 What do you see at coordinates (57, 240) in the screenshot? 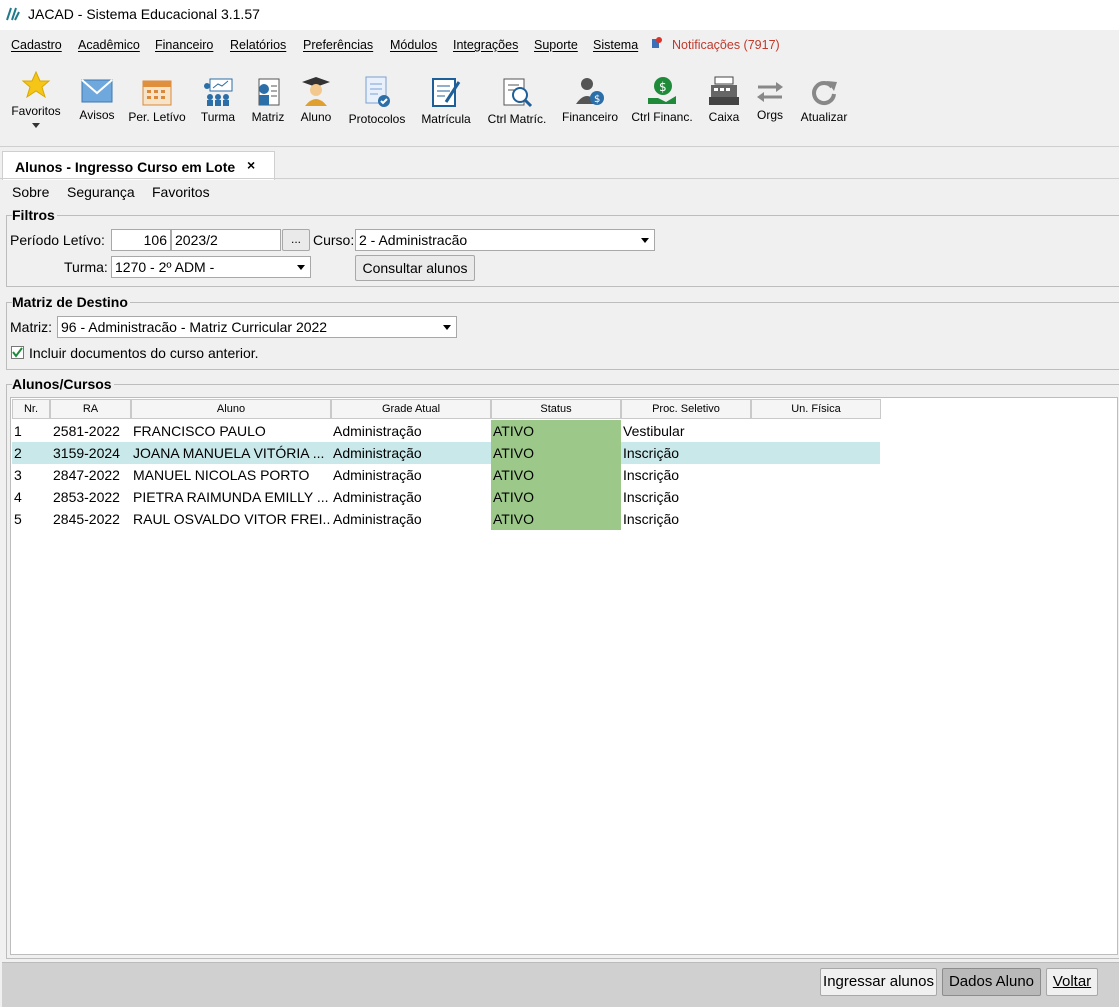
I see `periodo-label: Período Letívo:` at bounding box center [57, 240].